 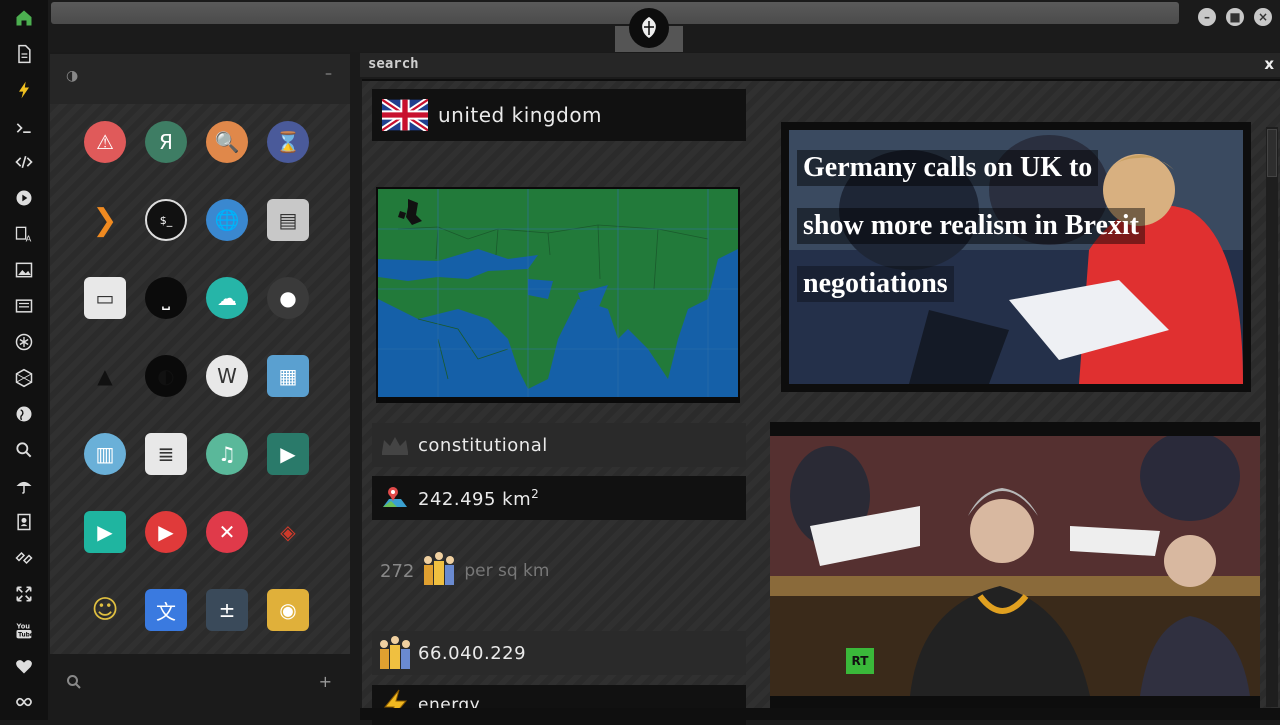 What do you see at coordinates (820, 65) in the screenshot?
I see `panel-header: search x` at bounding box center [820, 65].